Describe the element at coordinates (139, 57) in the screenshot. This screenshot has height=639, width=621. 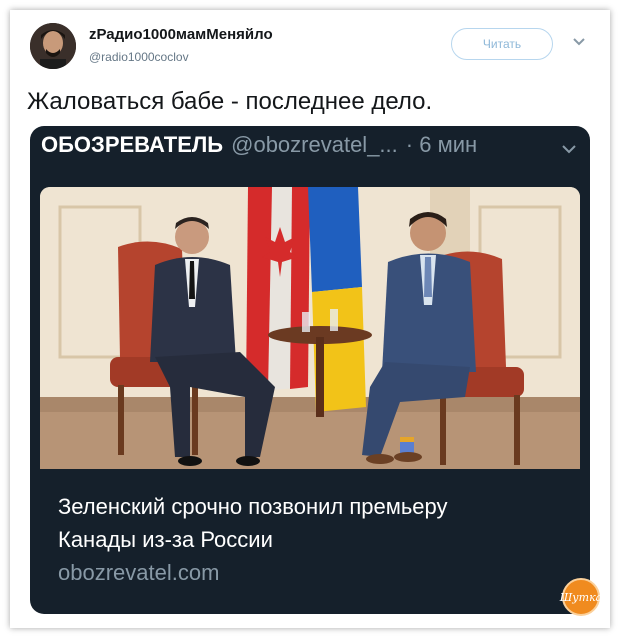
I see `author-handle: @radio1000coclov` at that location.